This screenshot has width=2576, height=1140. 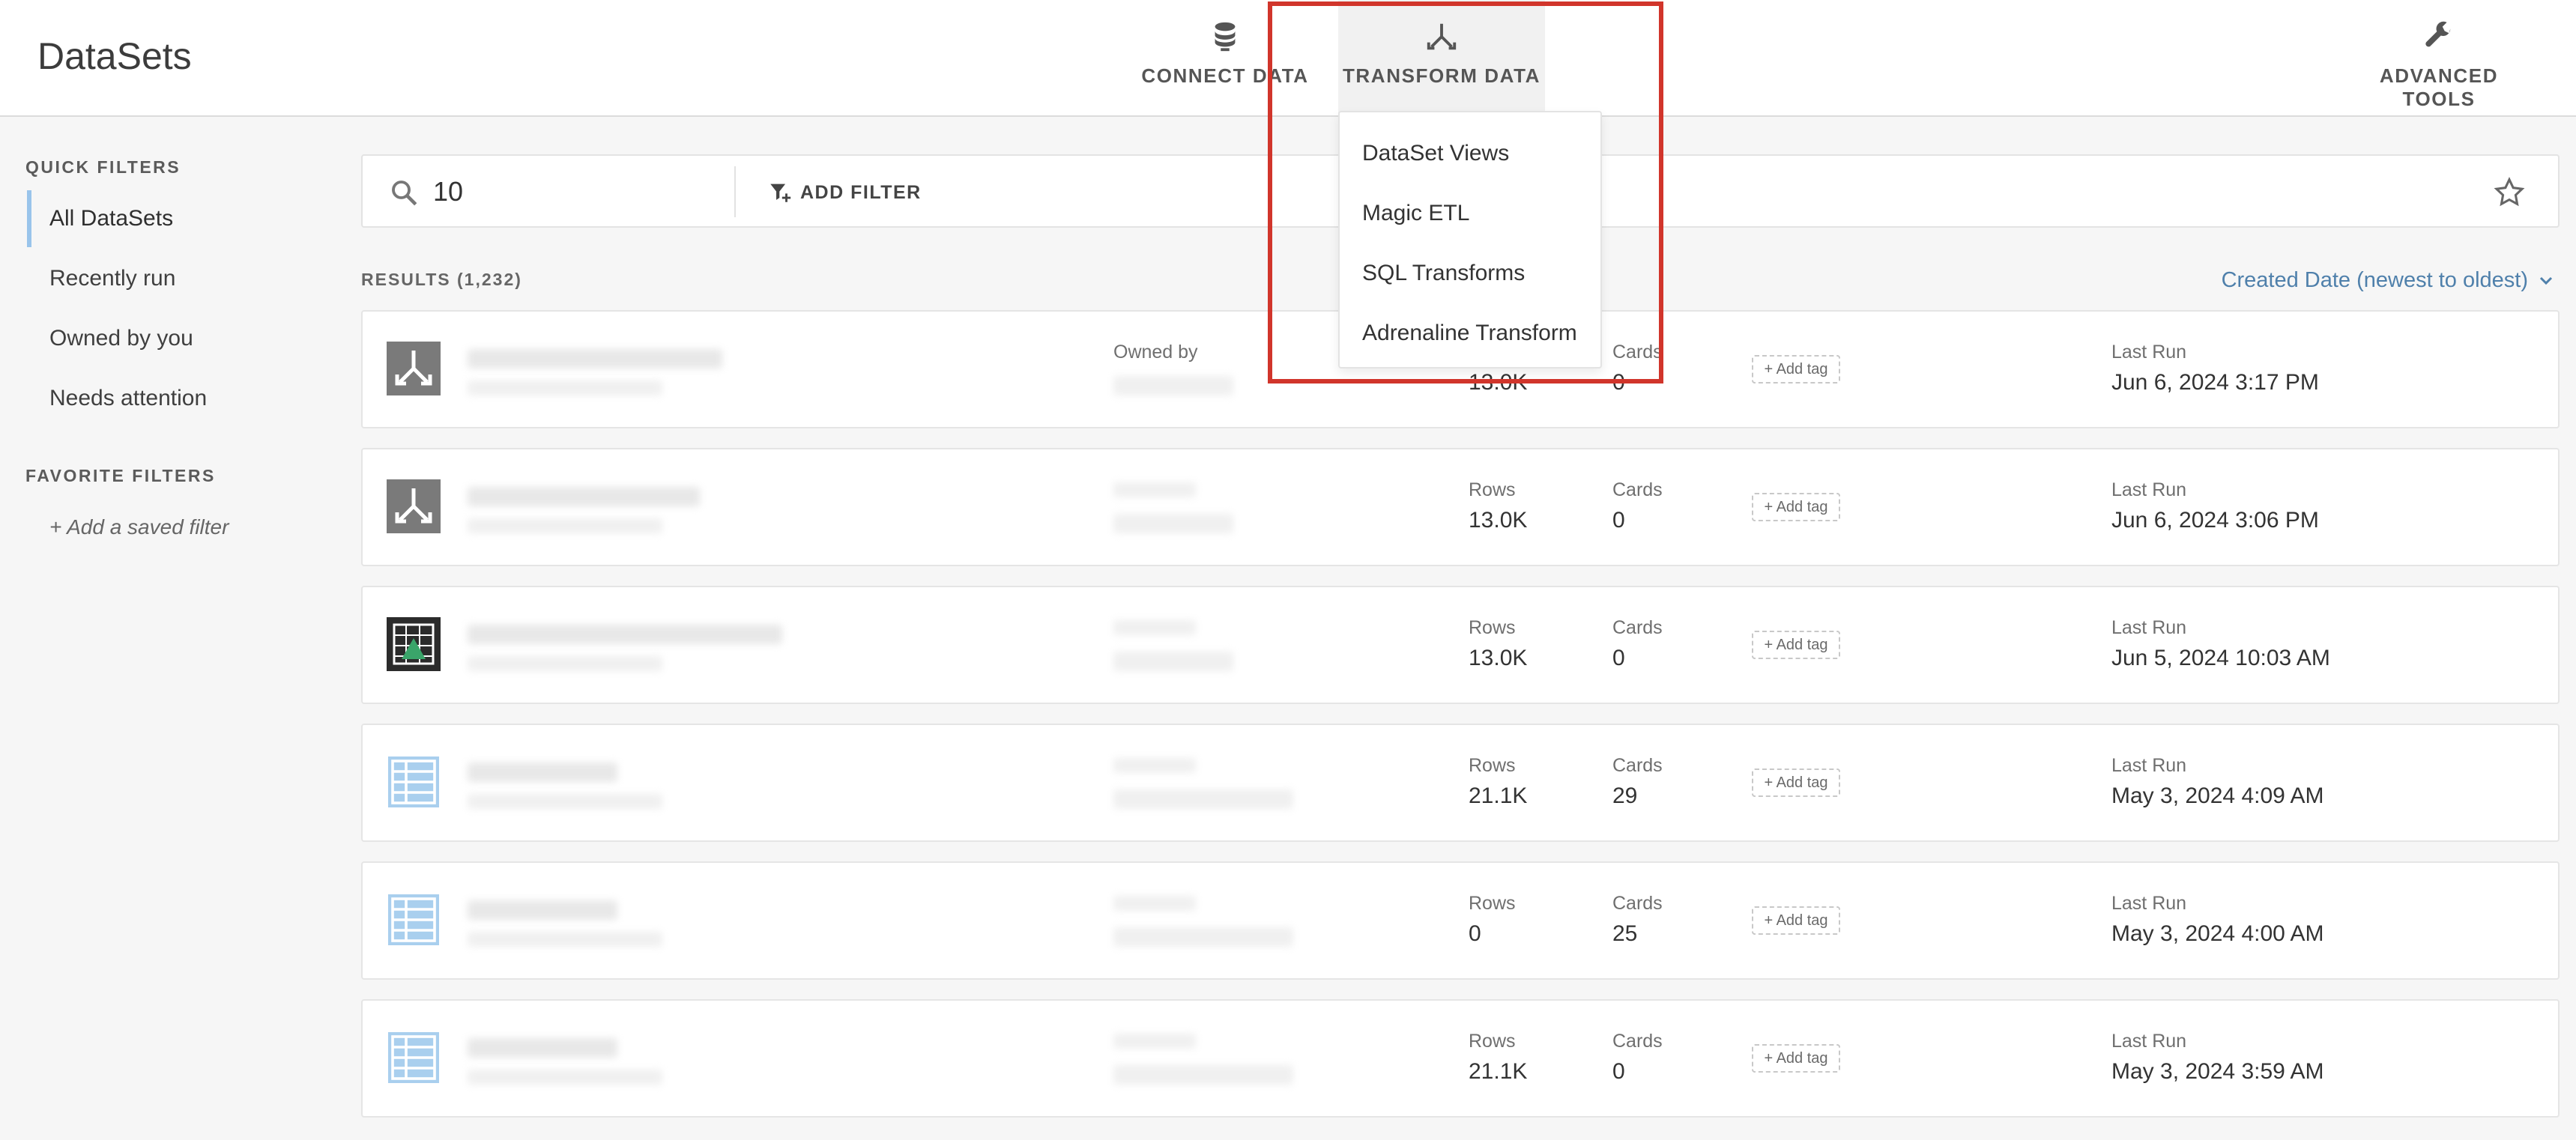 What do you see at coordinates (2215, 520) in the screenshot?
I see `last-run-value: Jun 6, 2024 3:06 PM` at bounding box center [2215, 520].